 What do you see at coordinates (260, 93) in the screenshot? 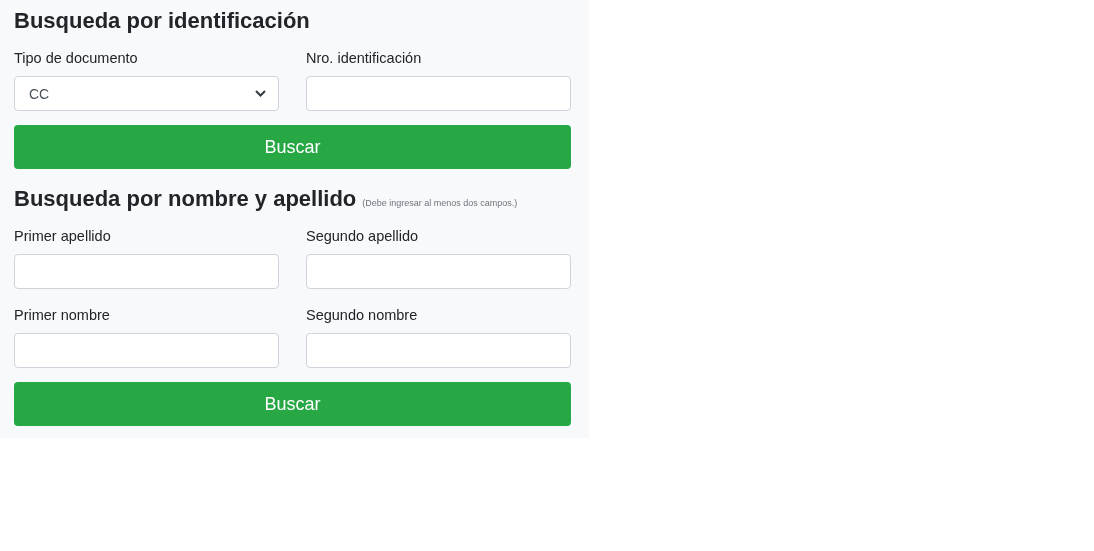
I see `chevron-down-icon` at bounding box center [260, 93].